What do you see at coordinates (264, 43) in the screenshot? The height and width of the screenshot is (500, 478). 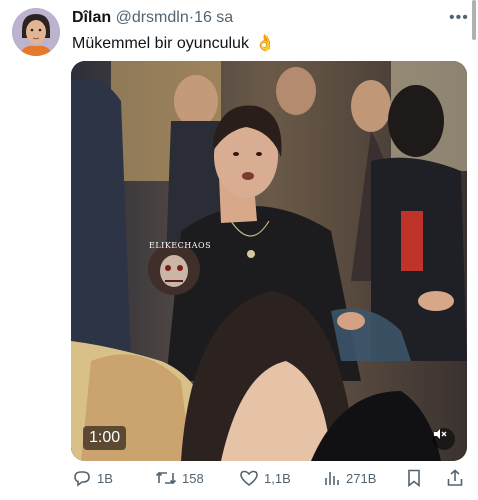 I see `ok-hand-icon: 👌` at bounding box center [264, 43].